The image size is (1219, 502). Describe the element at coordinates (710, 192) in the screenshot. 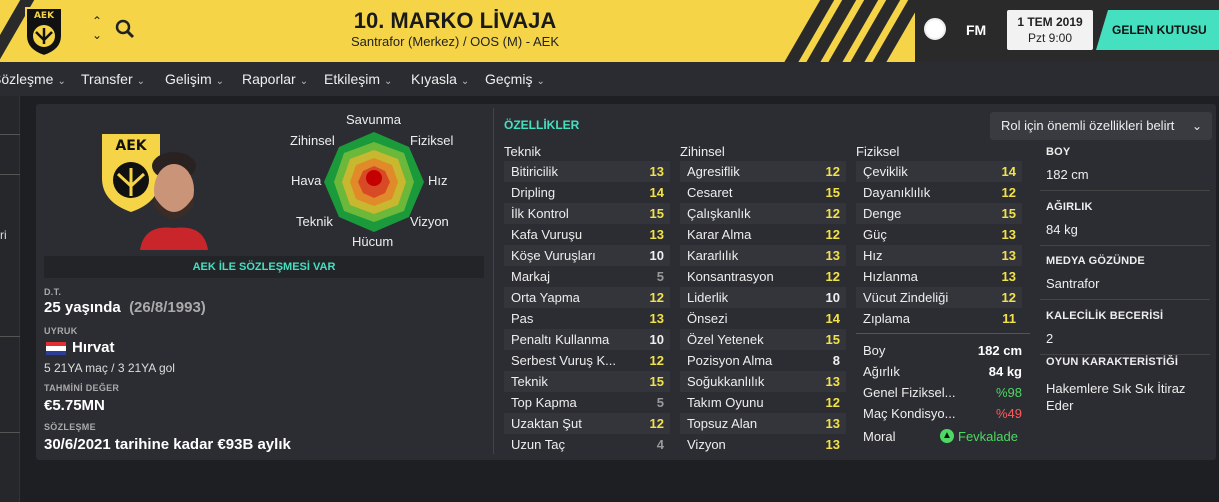

I see `attribute-name: Cesaret` at that location.